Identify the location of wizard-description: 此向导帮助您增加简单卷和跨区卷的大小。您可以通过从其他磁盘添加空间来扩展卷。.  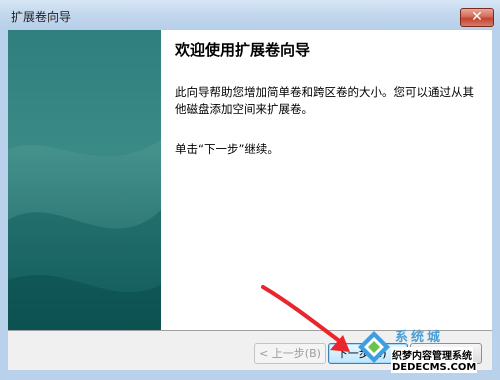
(324, 100).